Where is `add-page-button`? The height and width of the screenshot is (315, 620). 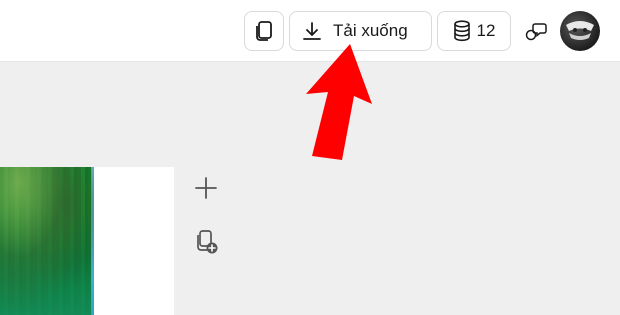 add-page-button is located at coordinates (206, 188).